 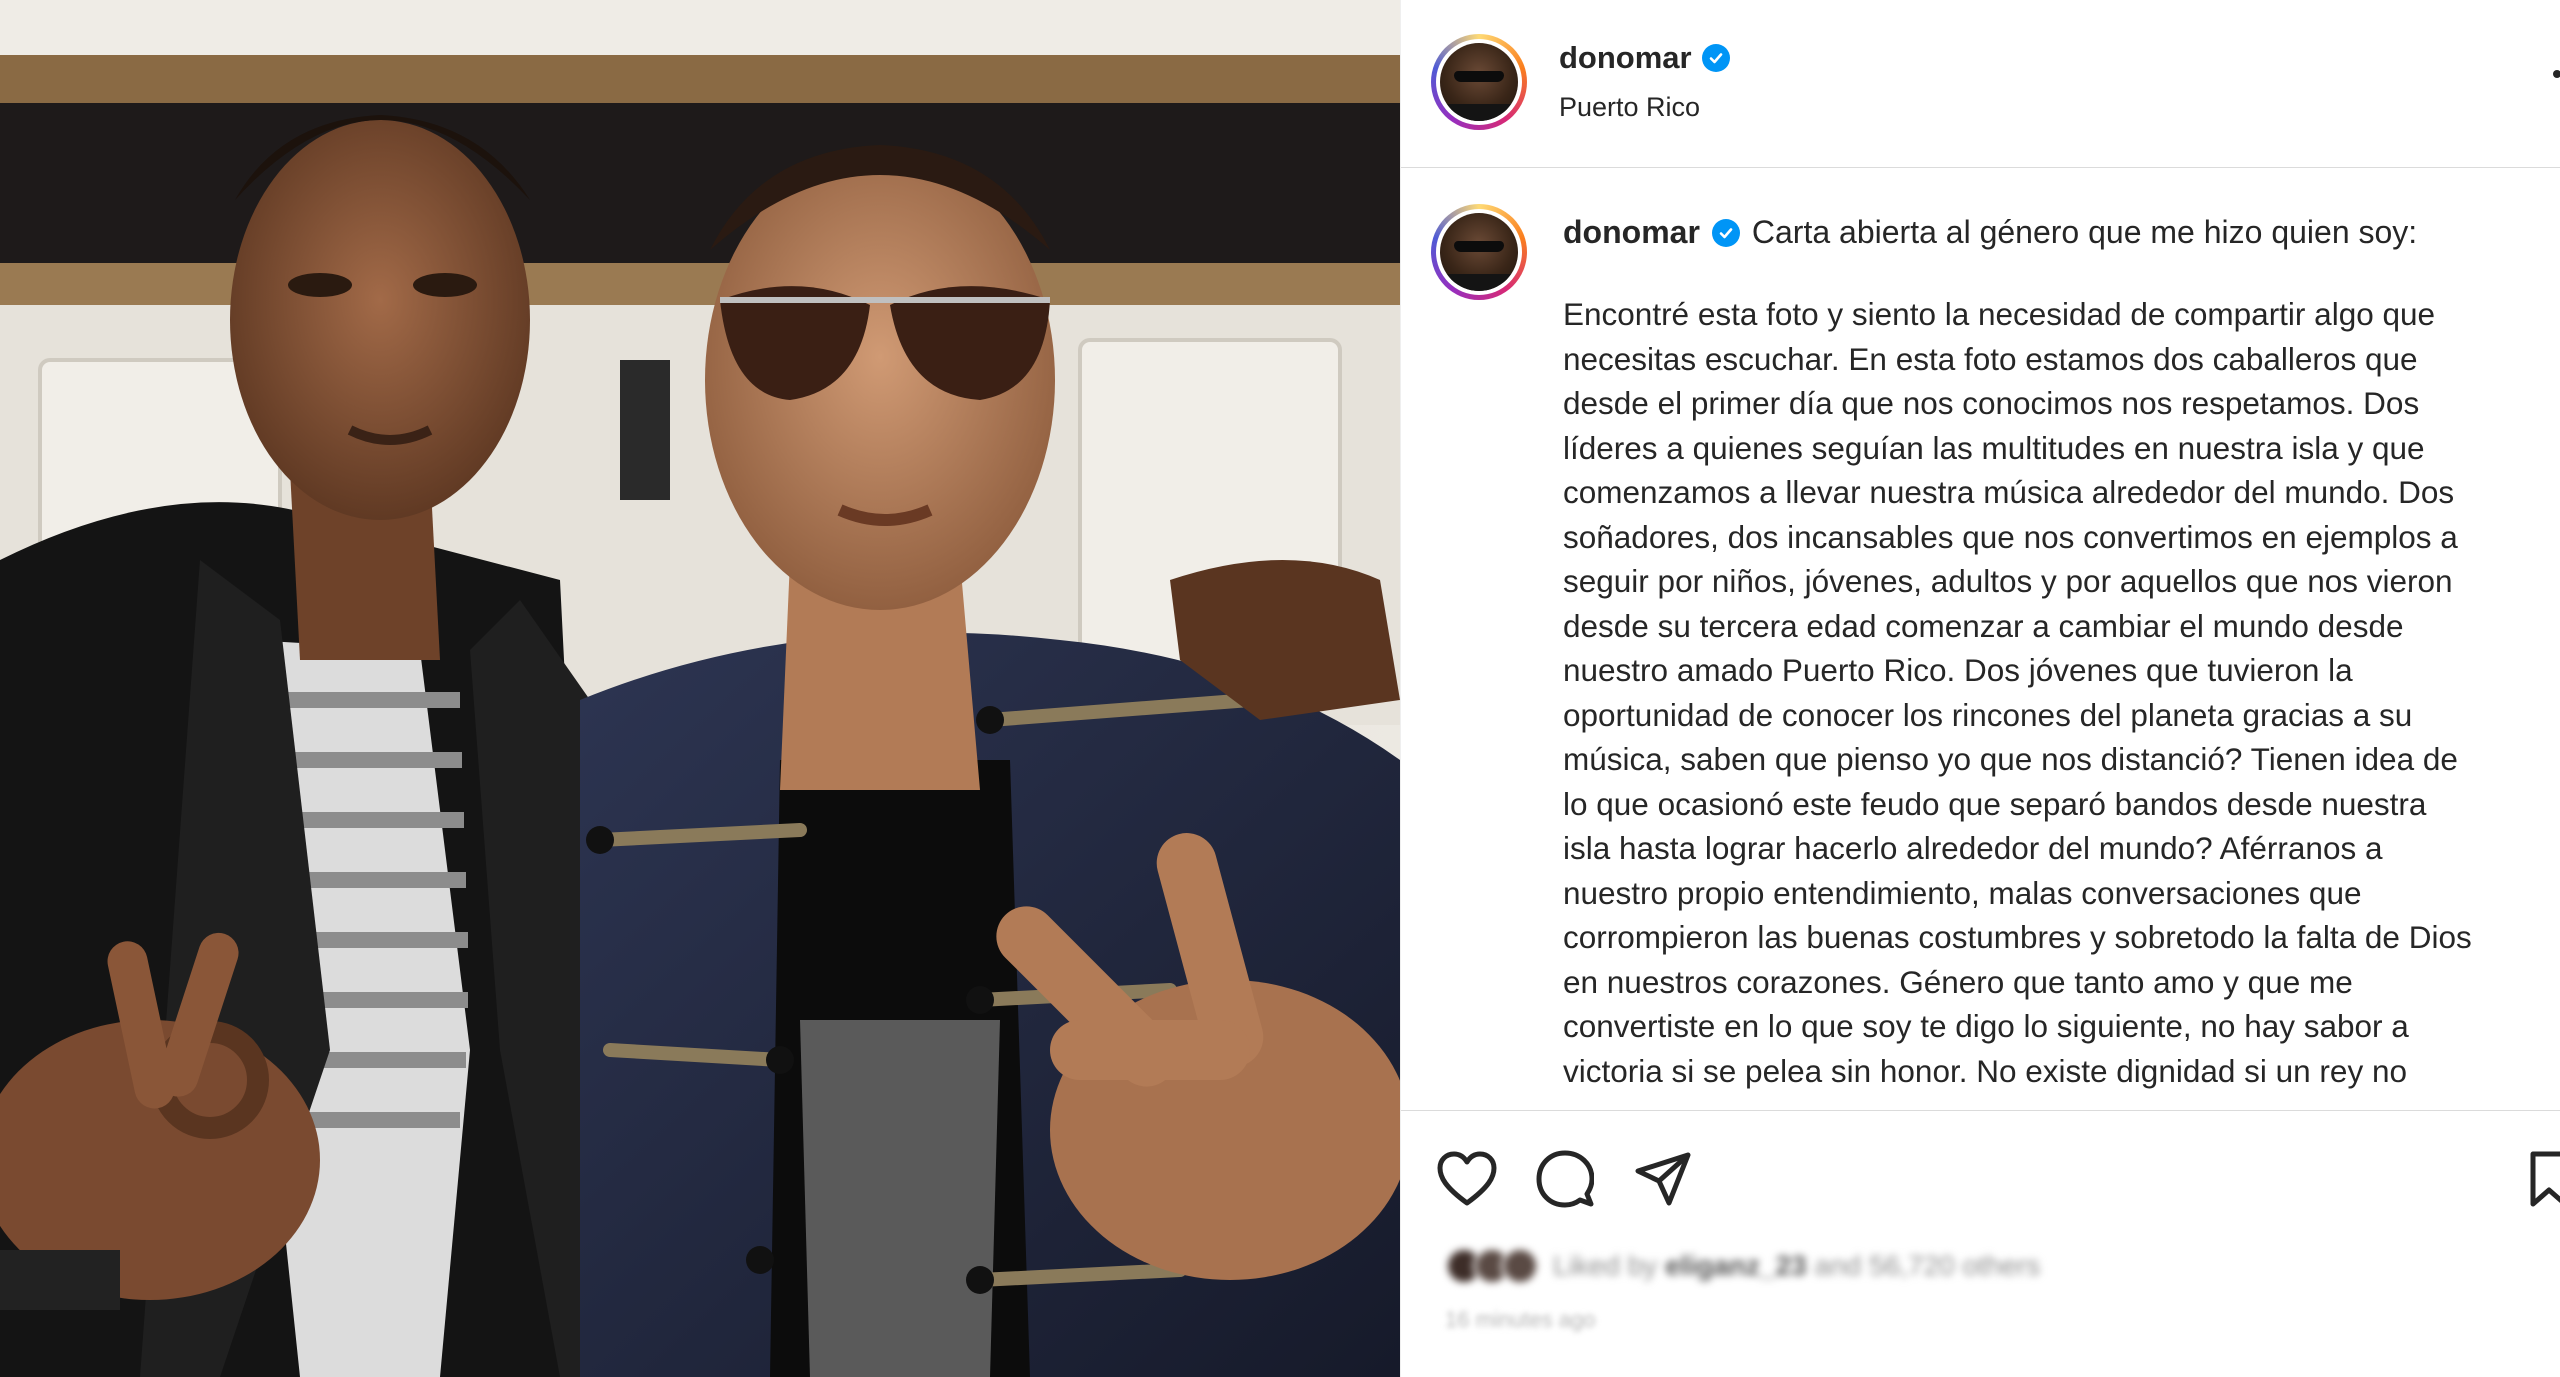 What do you see at coordinates (1629, 107) in the screenshot?
I see `post-location: Puerto Rico` at bounding box center [1629, 107].